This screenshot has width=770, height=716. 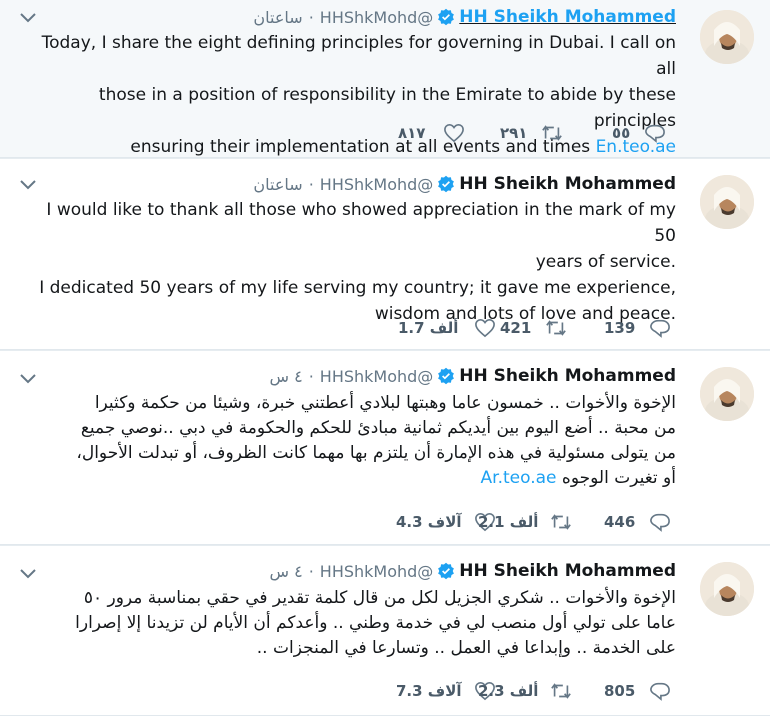 What do you see at coordinates (508, 522) in the screenshot?
I see `retweet-count: 2.1 ألف` at bounding box center [508, 522].